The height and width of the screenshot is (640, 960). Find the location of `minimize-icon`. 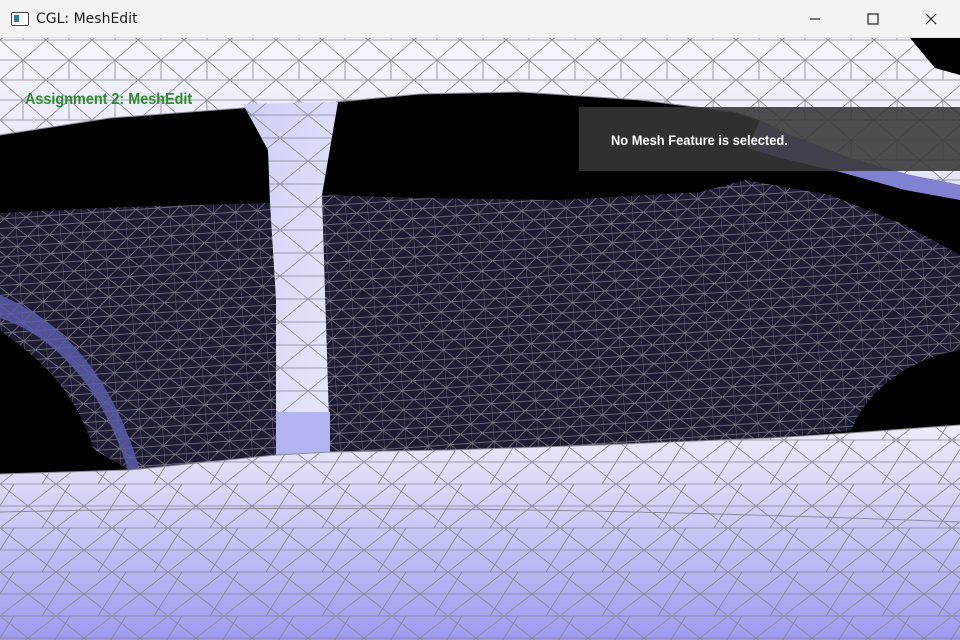

minimize-icon is located at coordinates (815, 19).